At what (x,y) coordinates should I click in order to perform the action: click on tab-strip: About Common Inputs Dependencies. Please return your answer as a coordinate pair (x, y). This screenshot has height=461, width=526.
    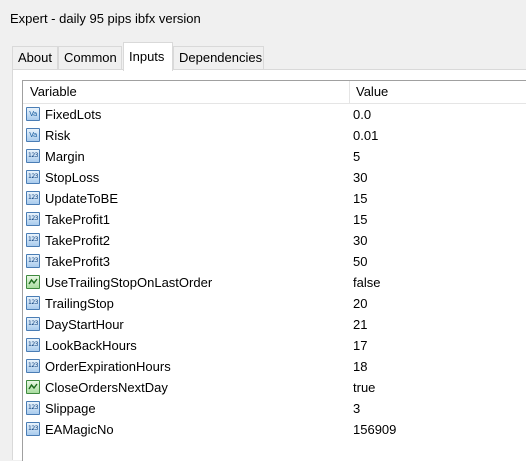
    Looking at the image, I should click on (263, 56).